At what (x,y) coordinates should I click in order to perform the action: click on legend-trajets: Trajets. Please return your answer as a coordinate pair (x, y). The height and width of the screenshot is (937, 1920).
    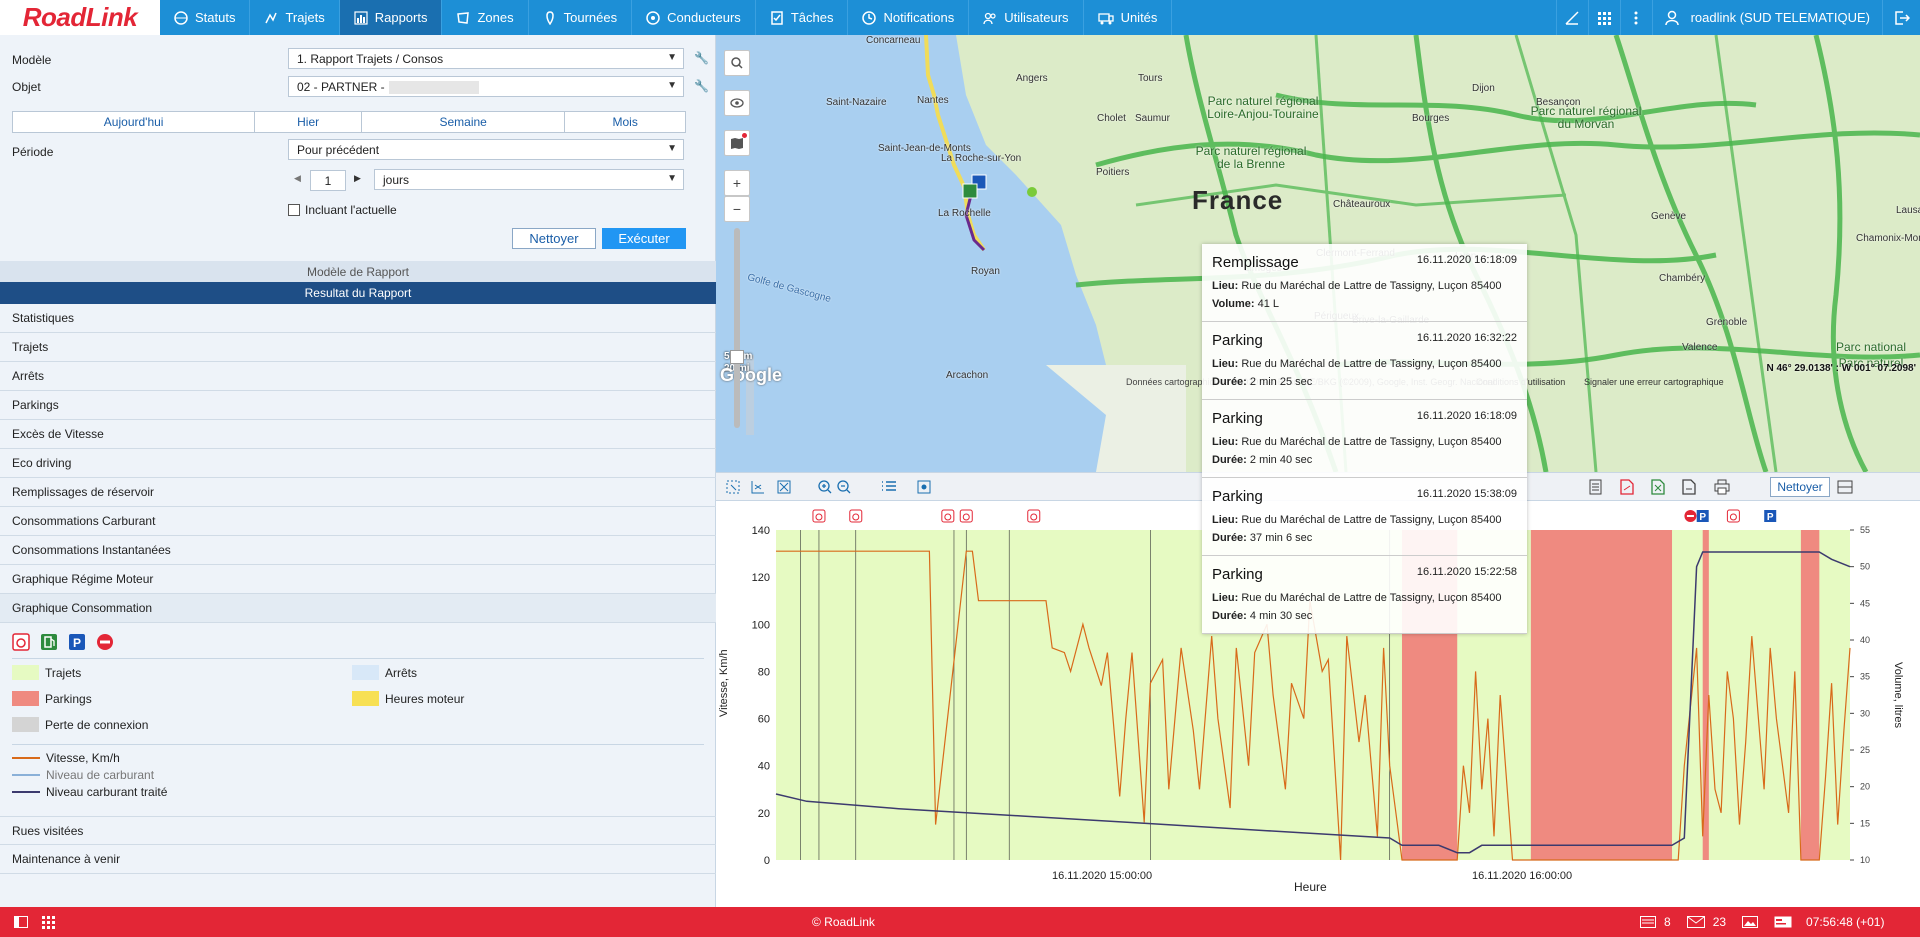
    Looking at the image, I should click on (63, 672).